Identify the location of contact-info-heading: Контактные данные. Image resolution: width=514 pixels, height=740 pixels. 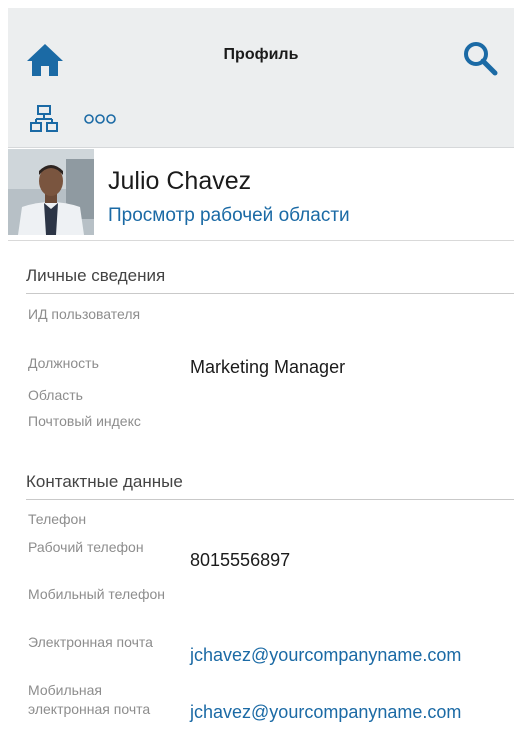
(270, 486).